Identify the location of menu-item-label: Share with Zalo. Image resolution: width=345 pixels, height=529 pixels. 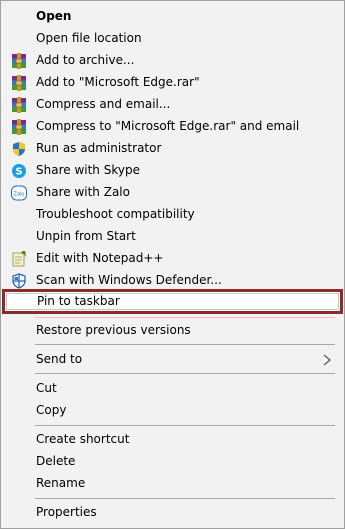
(83, 192).